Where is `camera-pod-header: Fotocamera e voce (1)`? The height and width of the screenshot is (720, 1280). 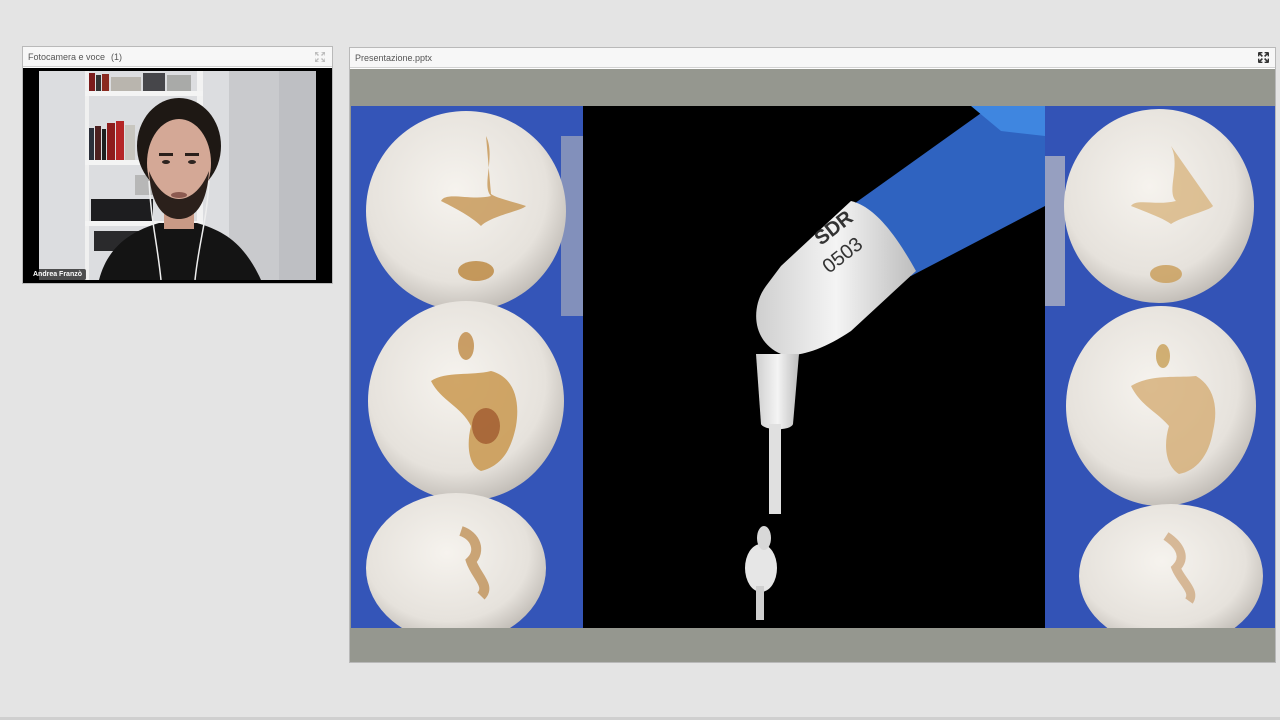 camera-pod-header: Fotocamera e voce (1) is located at coordinates (177, 57).